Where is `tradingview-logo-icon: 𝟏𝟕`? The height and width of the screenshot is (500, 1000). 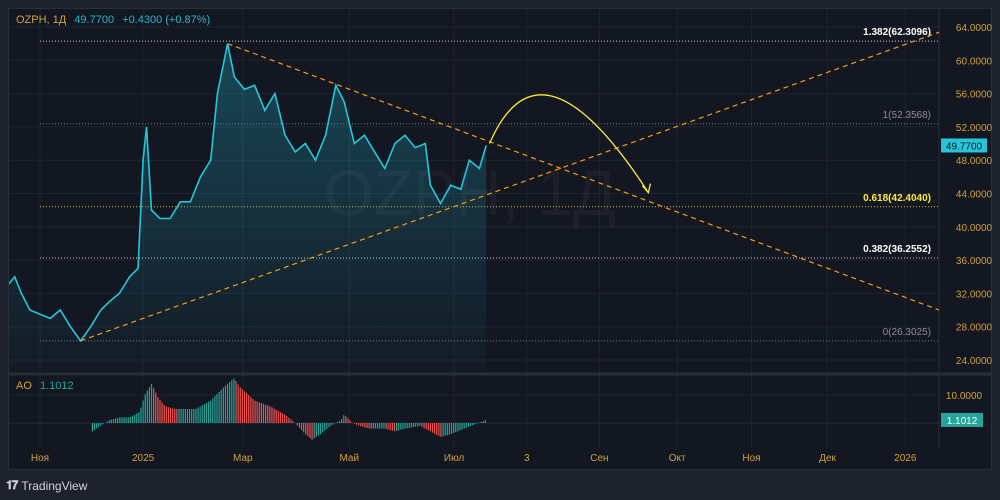 tradingview-logo-icon: 𝟏𝟕 is located at coordinates (12, 485).